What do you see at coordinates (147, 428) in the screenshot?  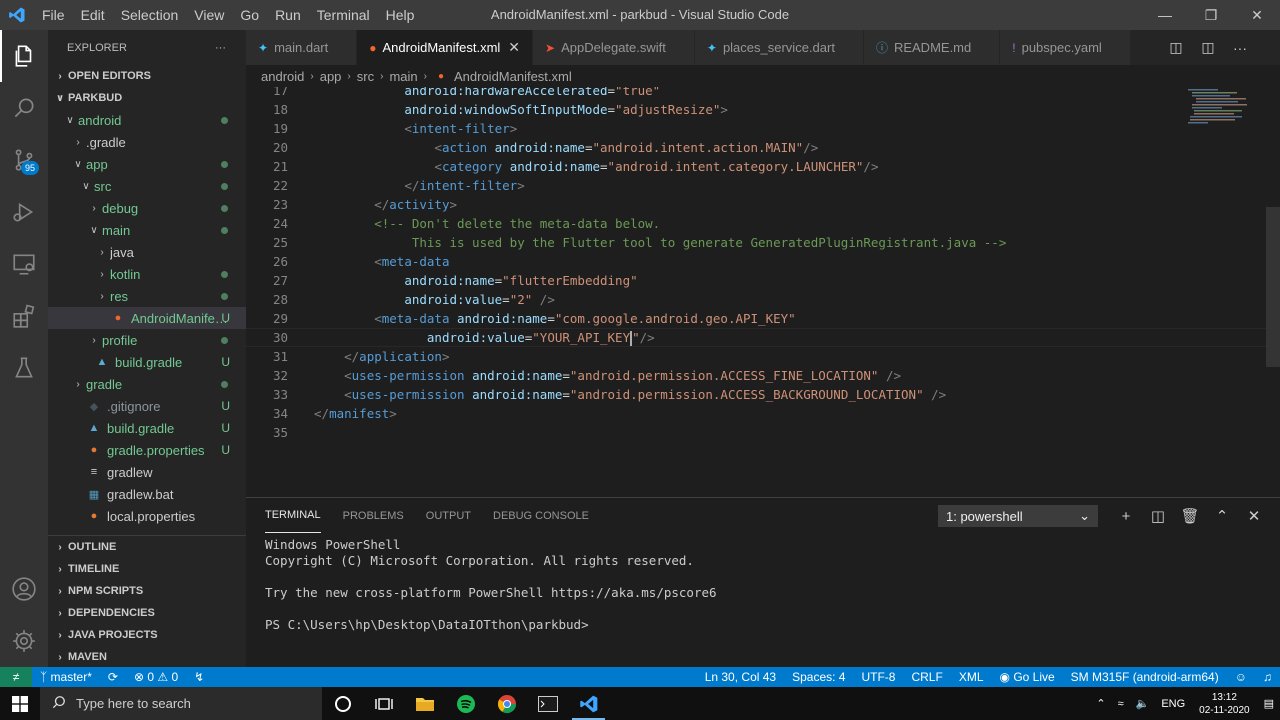 I see `tree-item: ▲ build.gradle U` at bounding box center [147, 428].